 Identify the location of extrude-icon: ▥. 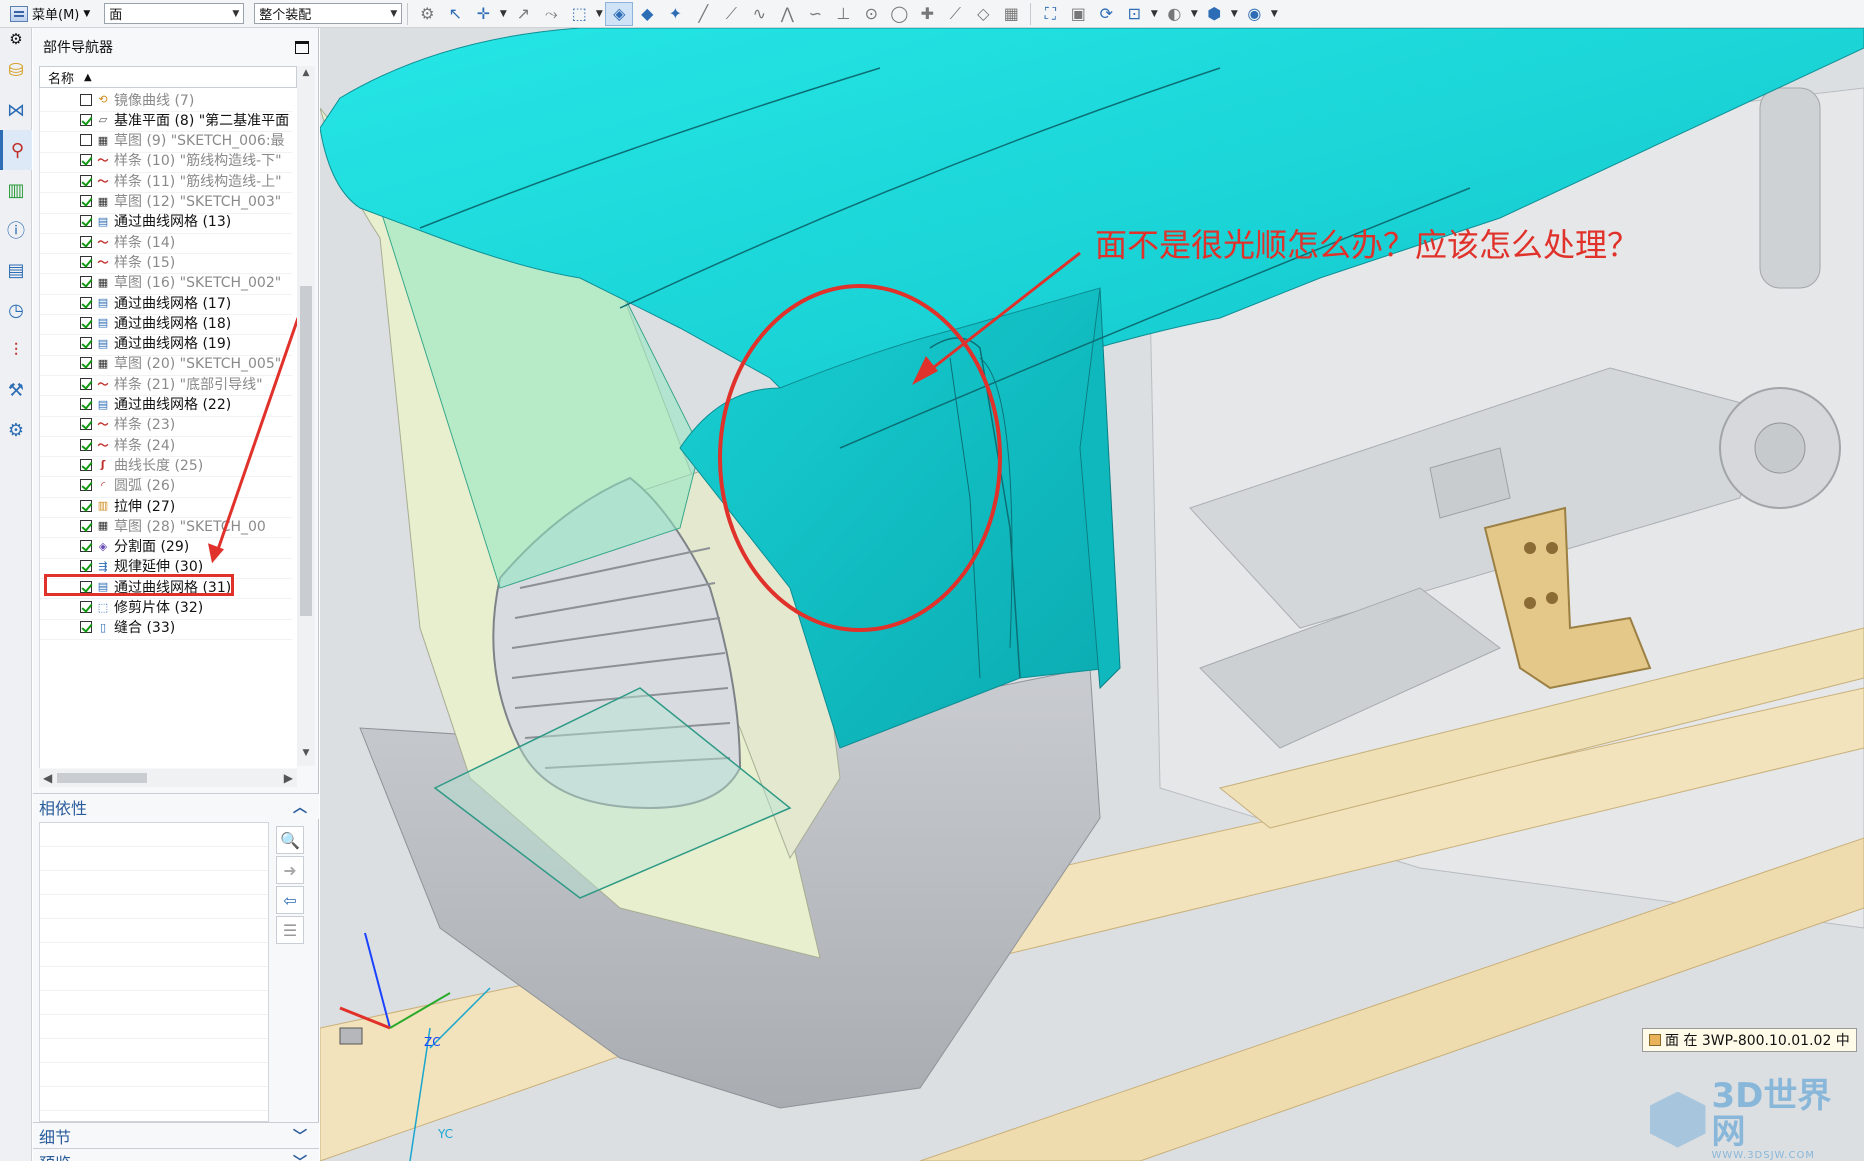
(103, 505).